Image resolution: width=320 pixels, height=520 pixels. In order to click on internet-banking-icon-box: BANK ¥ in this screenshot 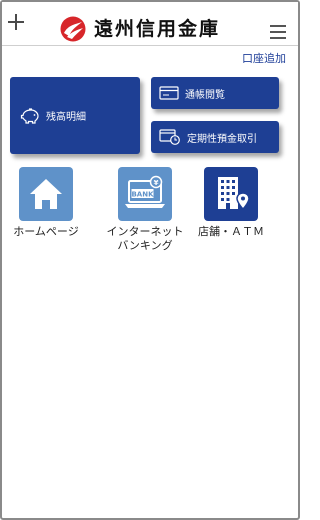, I will do `click(145, 194)`.